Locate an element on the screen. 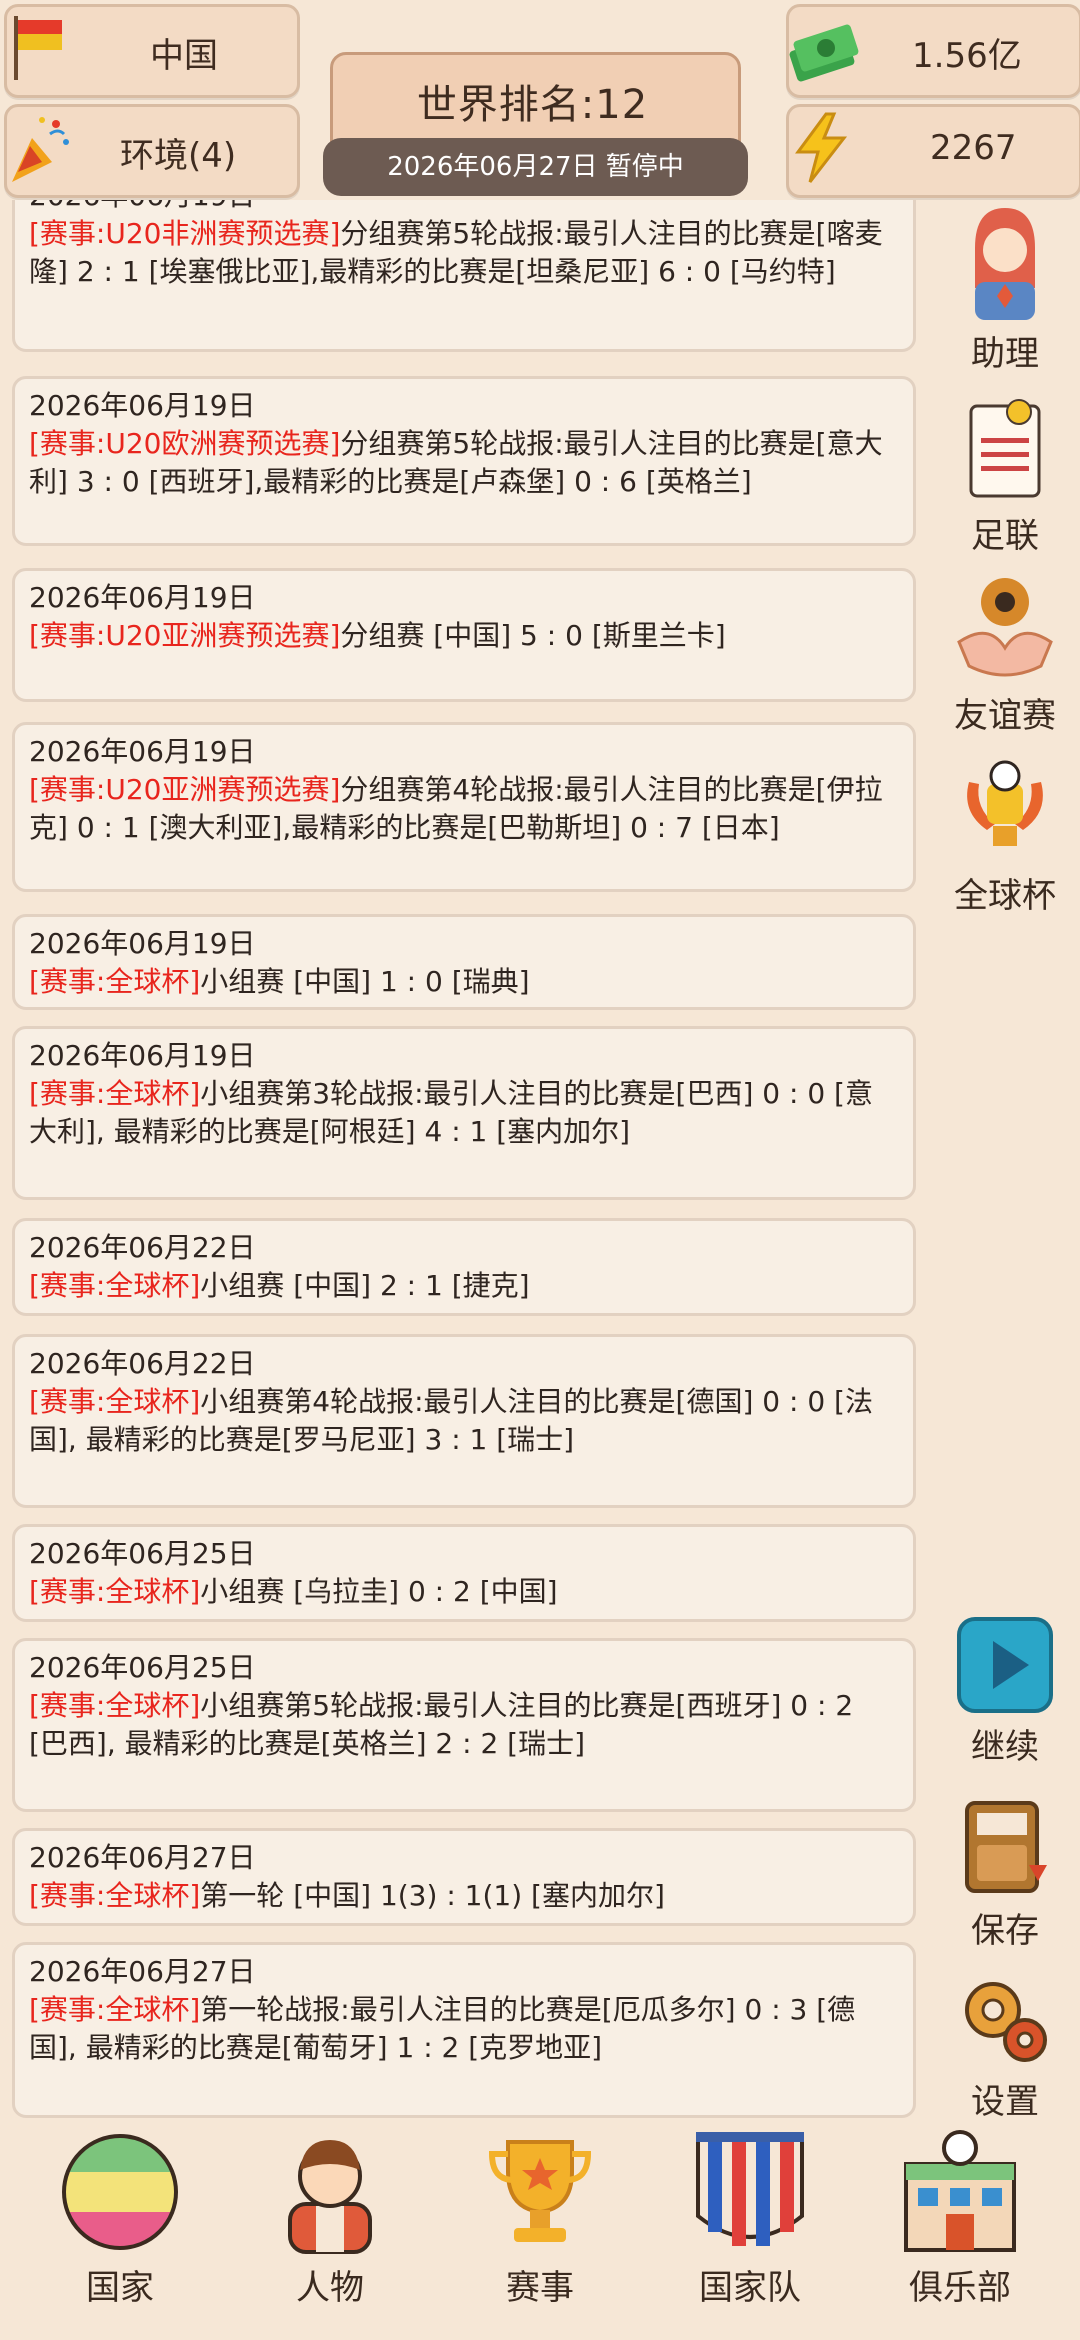 The width and height of the screenshot is (1080, 2340). play-icon is located at coordinates (1005, 1665).